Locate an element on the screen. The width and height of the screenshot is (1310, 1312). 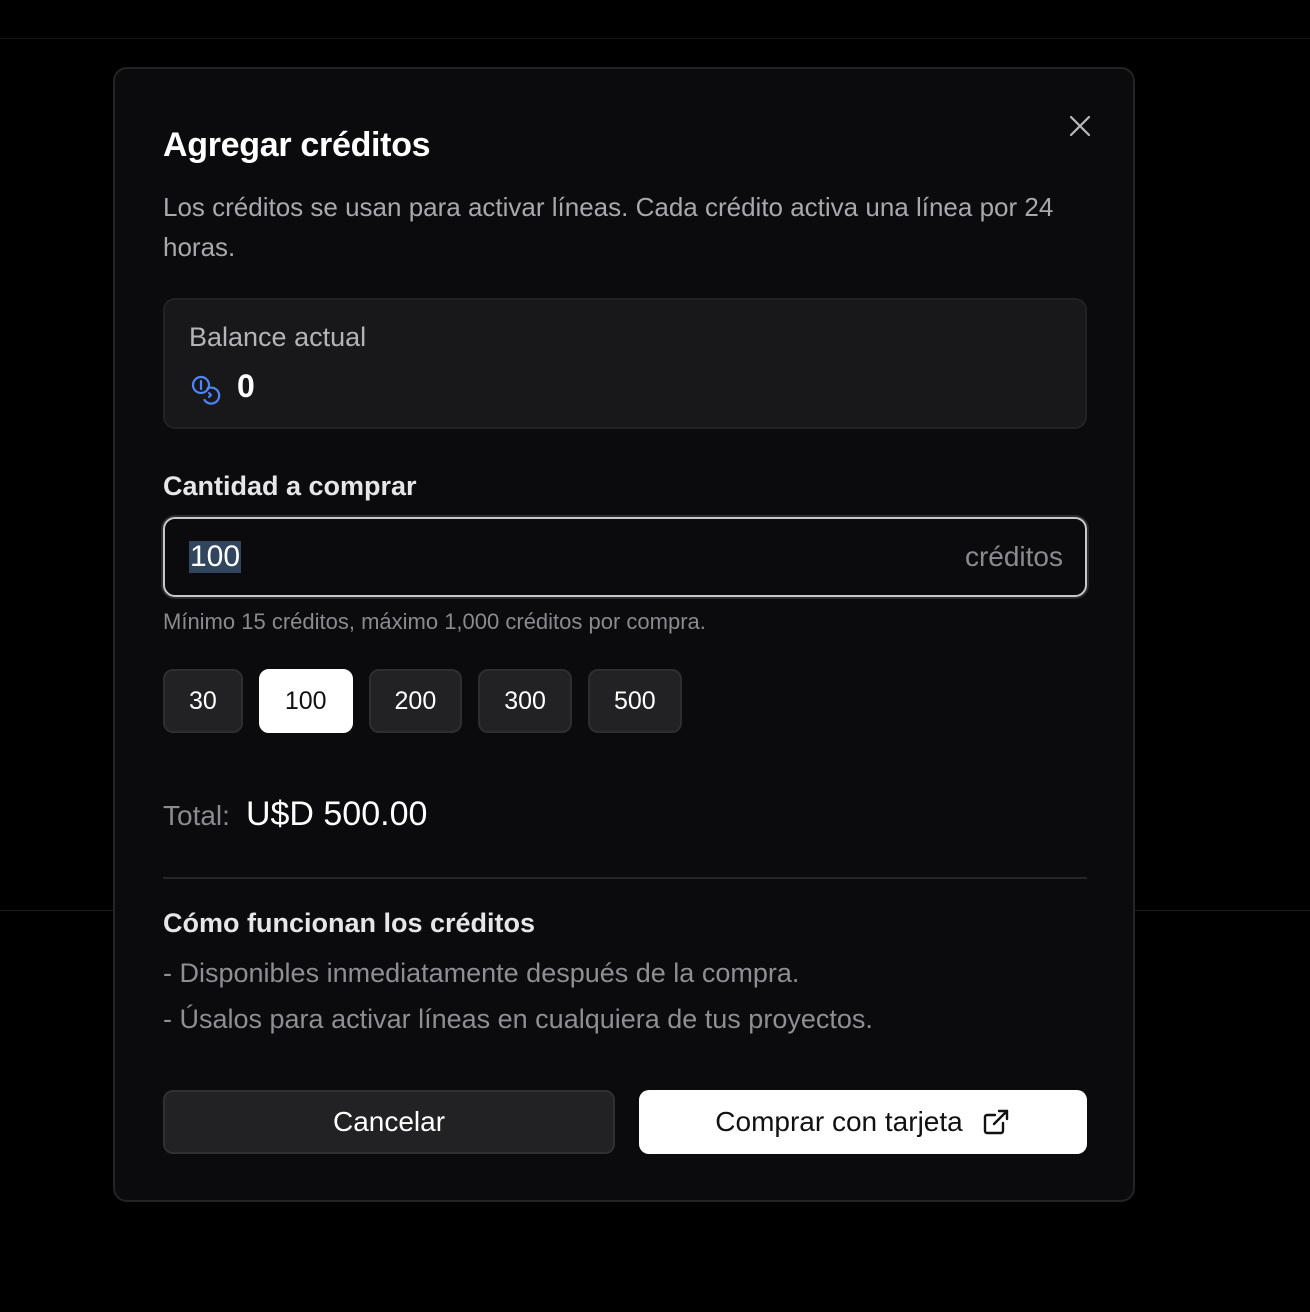
preset-button-500: 500 is located at coordinates (634, 701).